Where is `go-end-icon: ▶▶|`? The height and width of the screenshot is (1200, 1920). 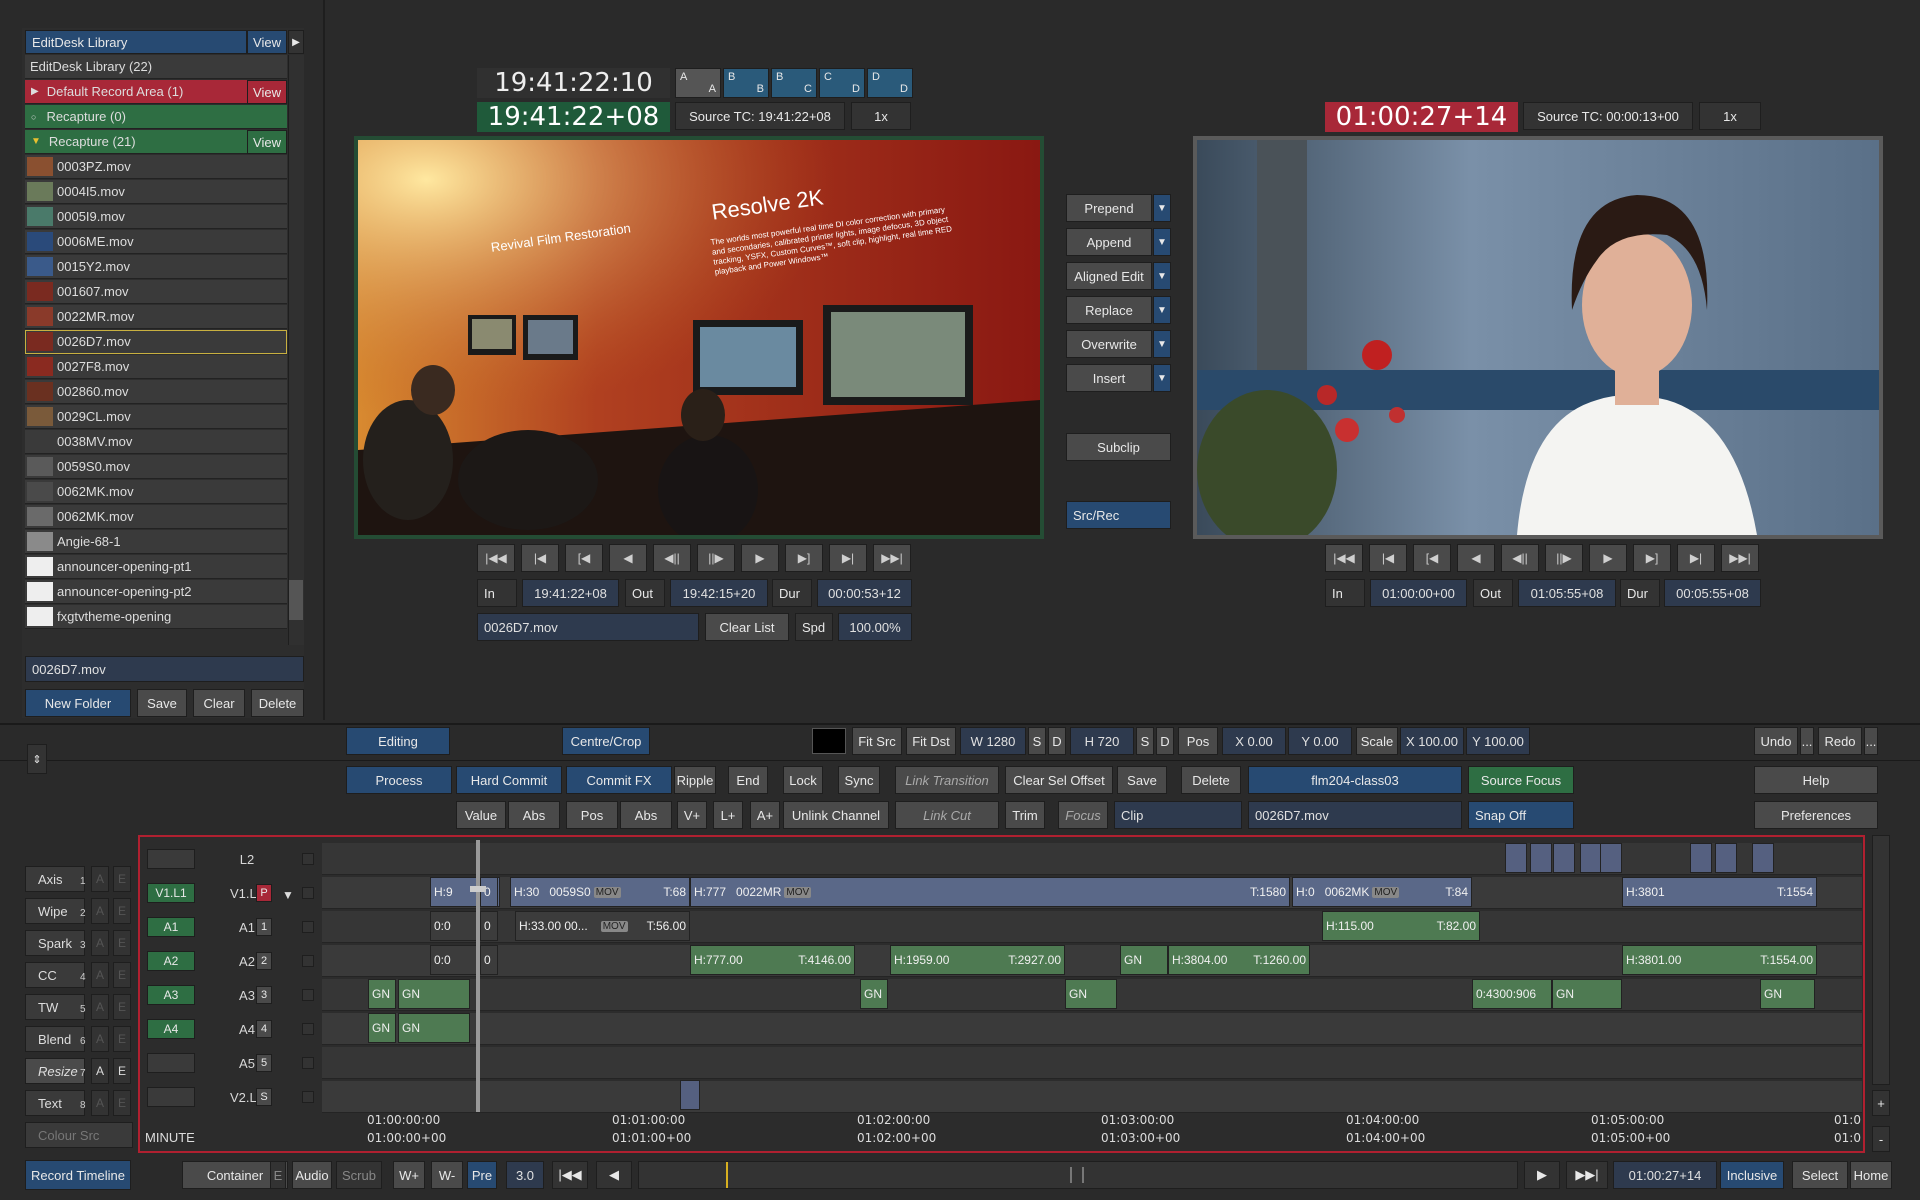 go-end-icon: ▶▶| is located at coordinates (1740, 558).